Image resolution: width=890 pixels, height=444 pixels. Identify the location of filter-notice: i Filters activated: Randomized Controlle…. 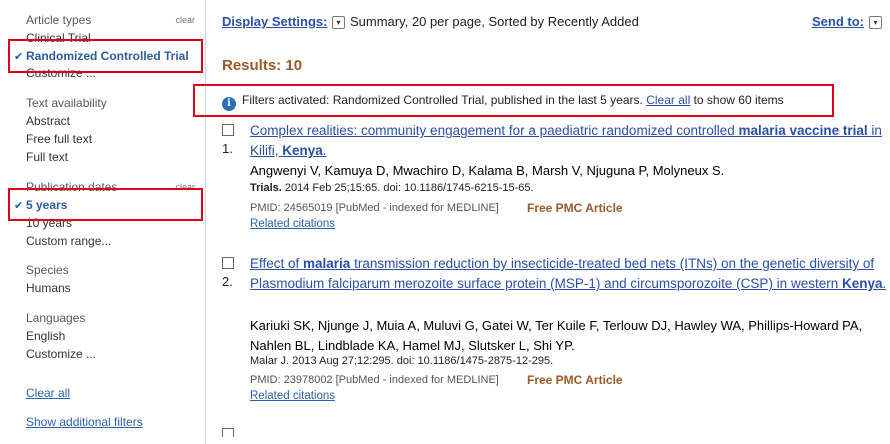
(503, 102).